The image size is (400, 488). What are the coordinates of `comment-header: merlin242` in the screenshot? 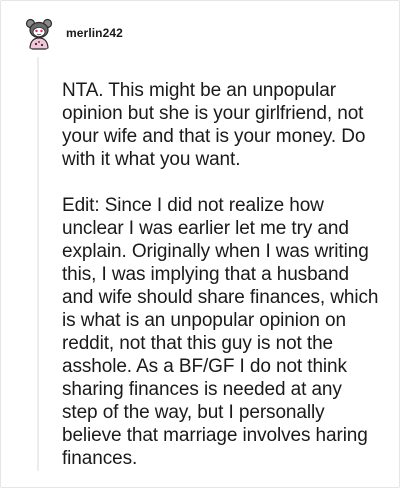 It's located at (72, 33).